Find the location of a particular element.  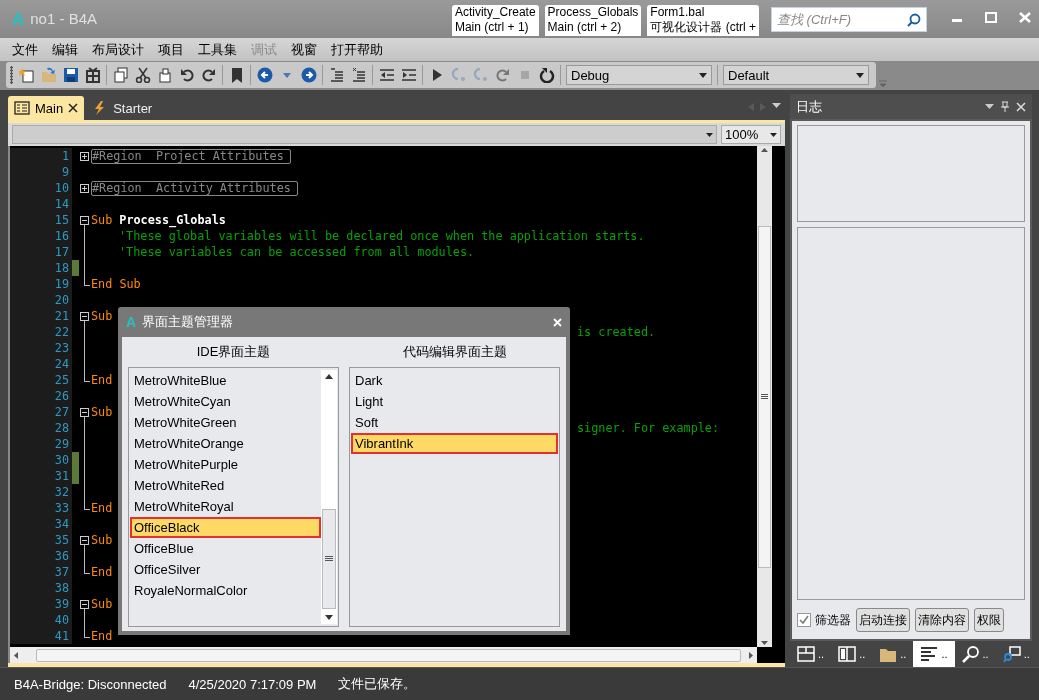

quick-tab: Activity_Create Main (ctrl + 1) is located at coordinates (495, 20).